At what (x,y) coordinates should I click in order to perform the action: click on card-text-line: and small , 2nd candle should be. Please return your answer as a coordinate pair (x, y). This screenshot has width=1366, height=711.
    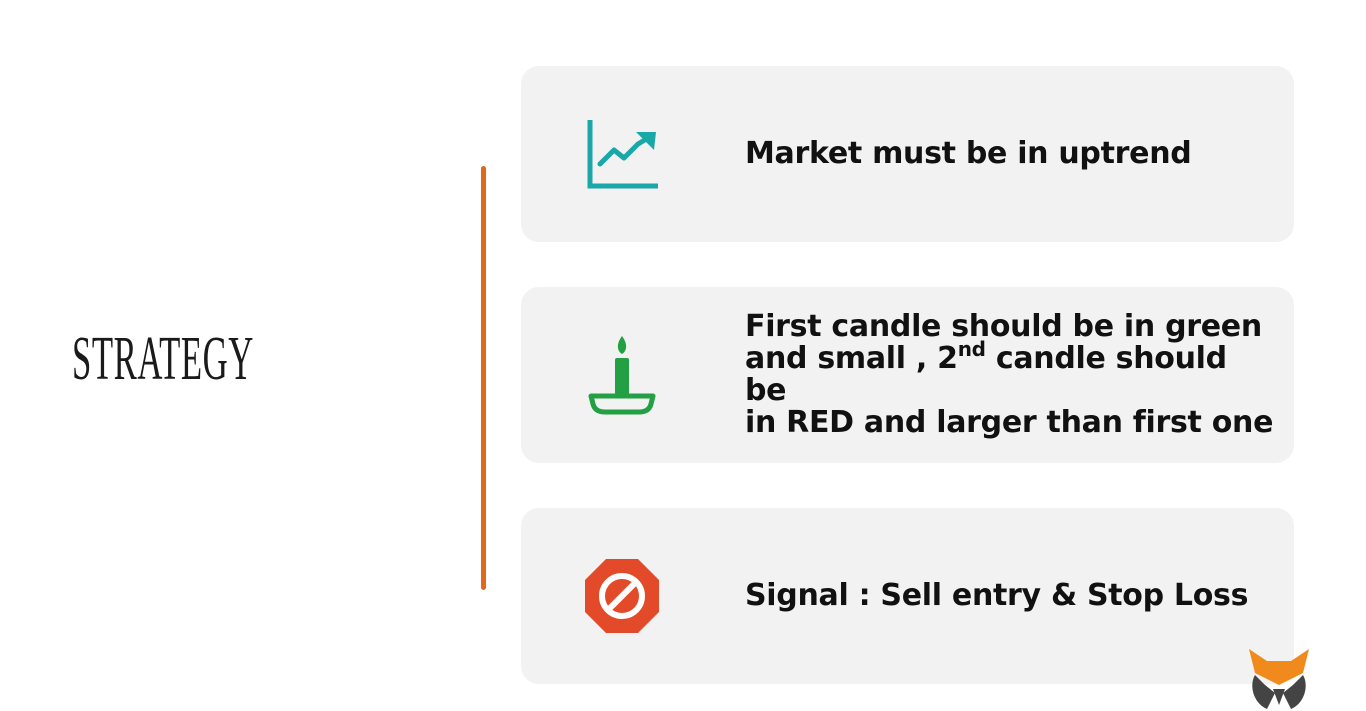
    Looking at the image, I should click on (1010, 373).